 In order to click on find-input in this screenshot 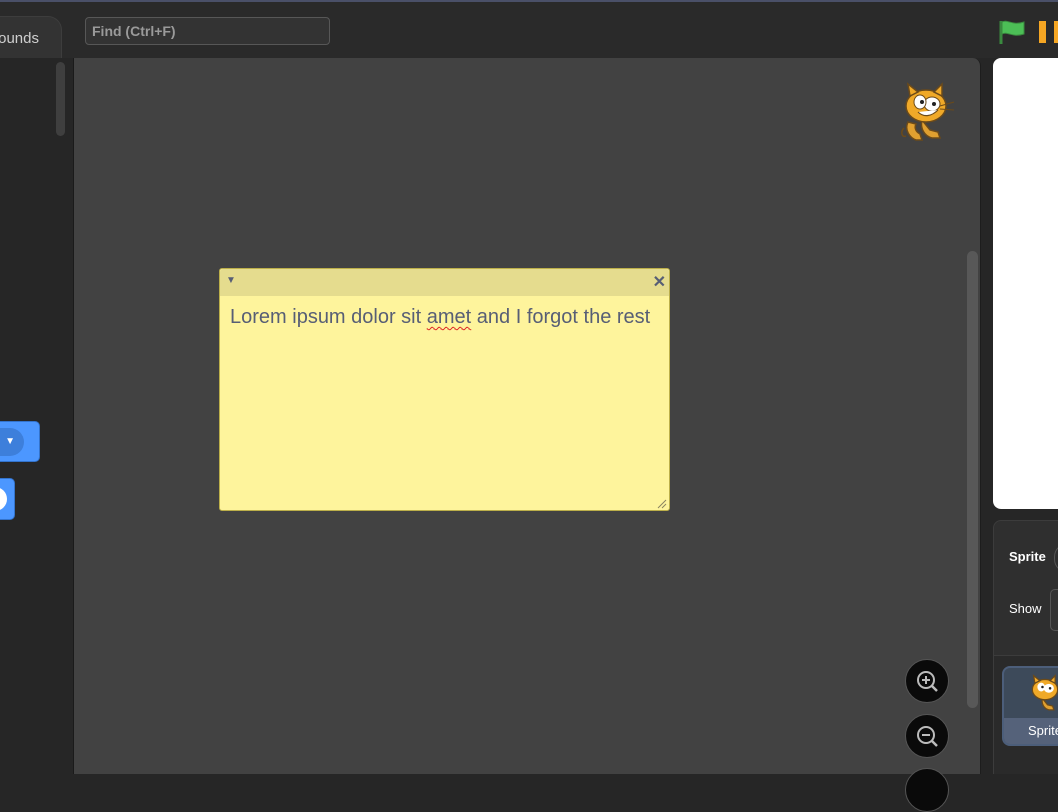, I will do `click(207, 31)`.